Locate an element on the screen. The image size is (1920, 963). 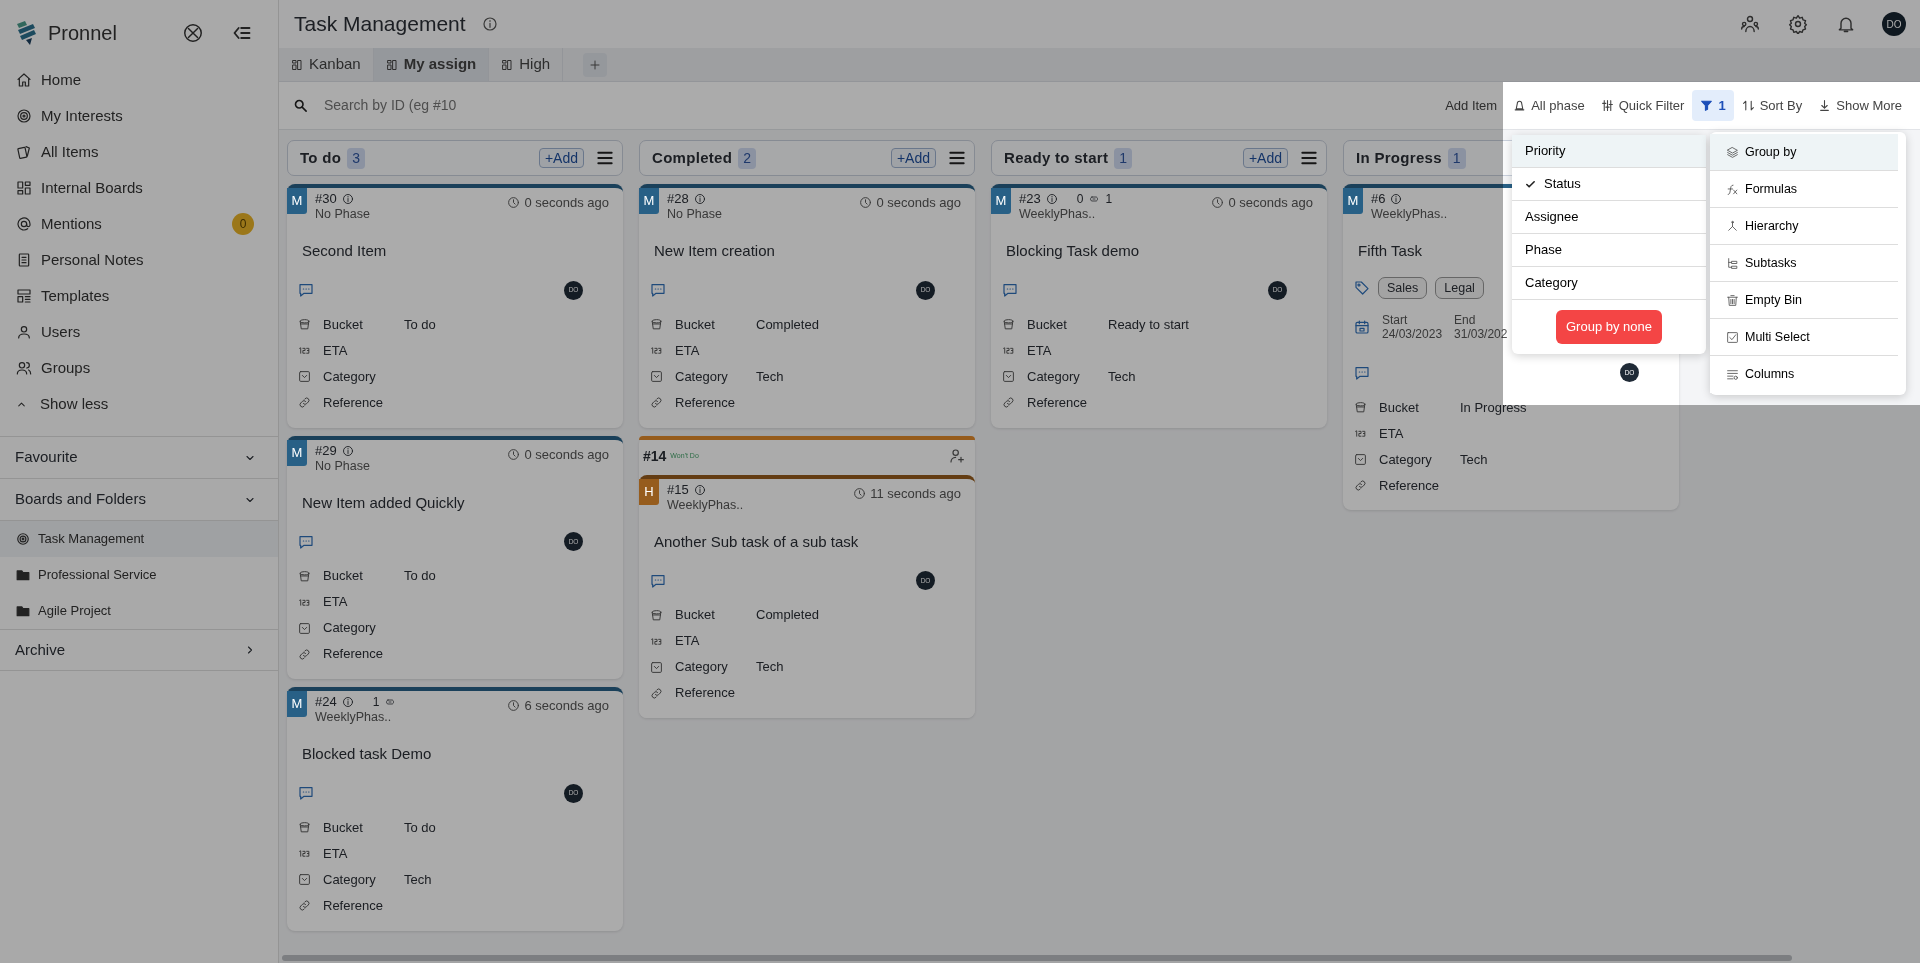
view-tab: My assign is located at coordinates (431, 64).